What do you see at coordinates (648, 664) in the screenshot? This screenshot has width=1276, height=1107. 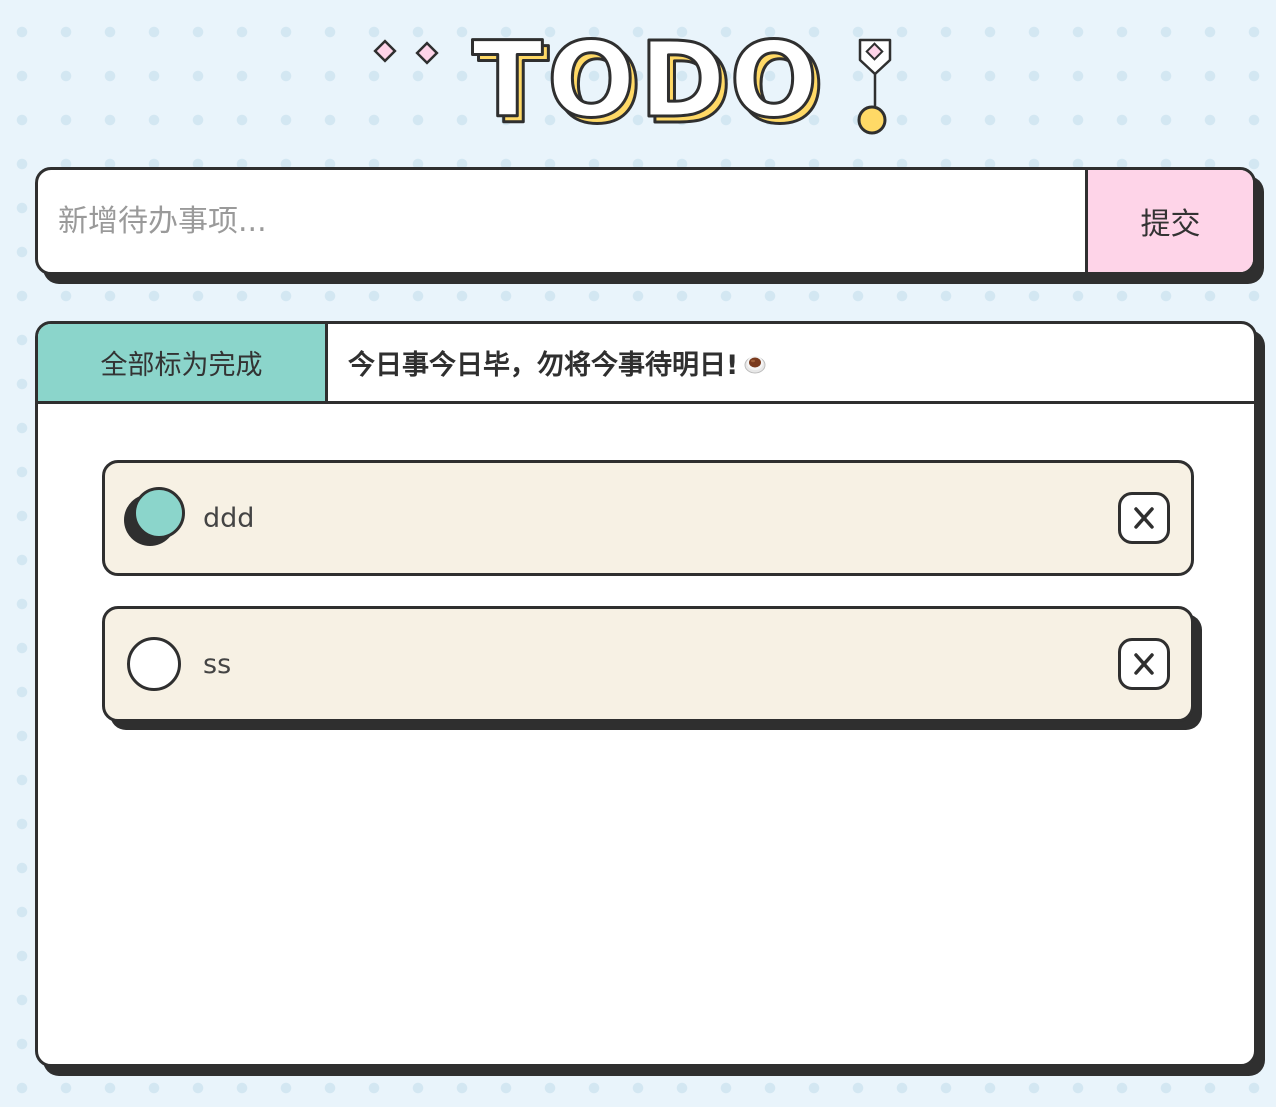 I see `todo-item: ss` at bounding box center [648, 664].